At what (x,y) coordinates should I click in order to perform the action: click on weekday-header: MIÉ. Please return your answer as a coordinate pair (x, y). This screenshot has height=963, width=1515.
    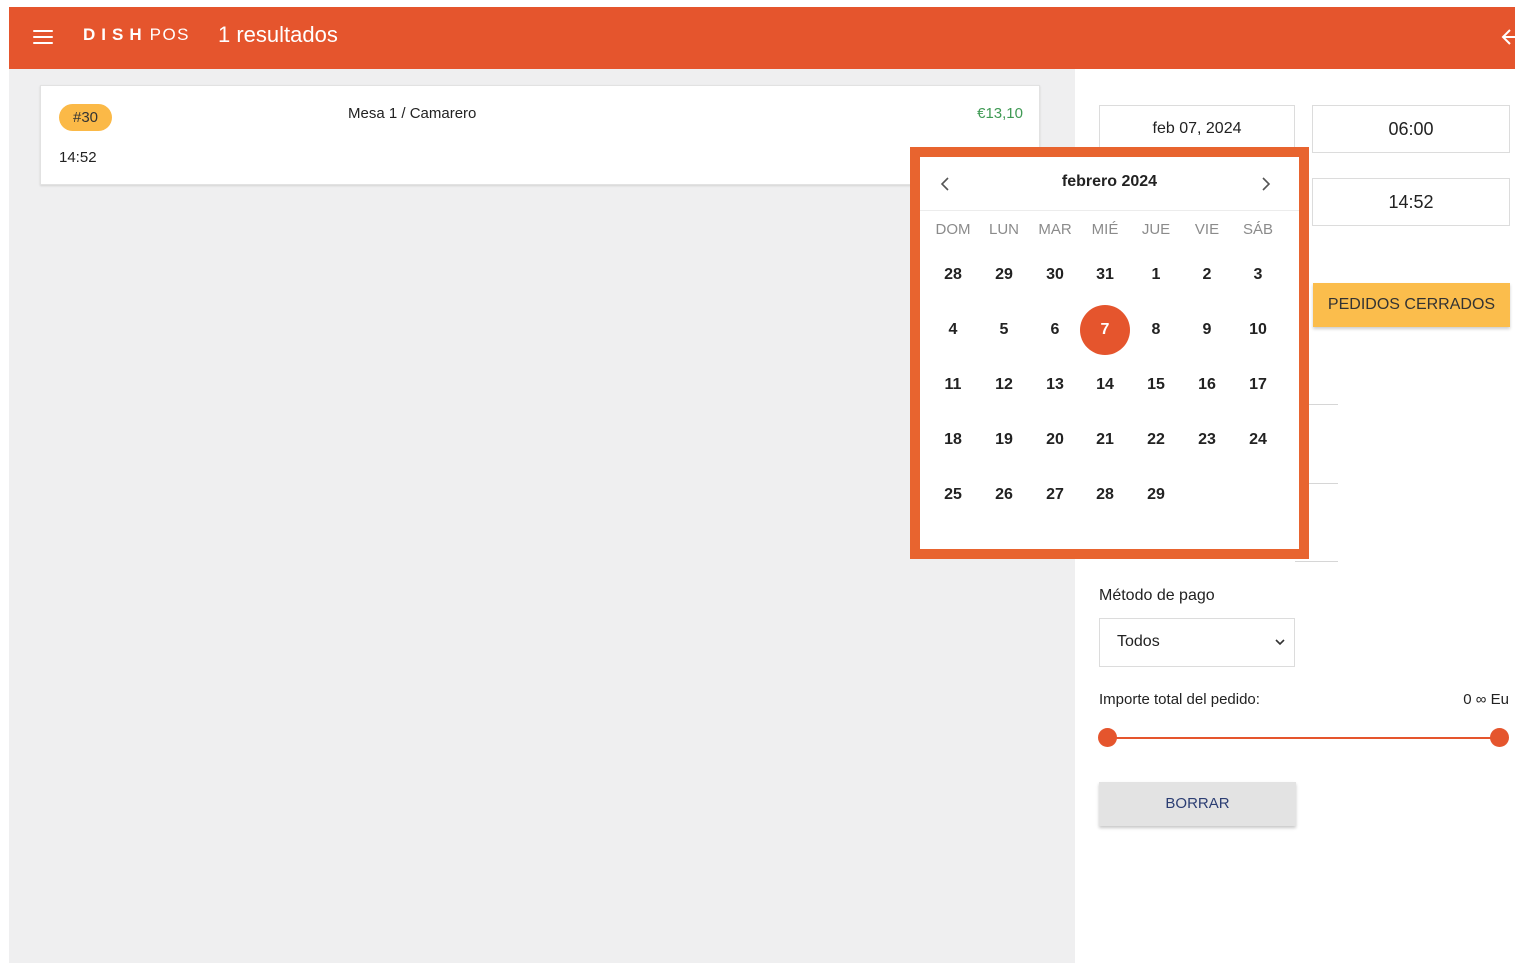
    Looking at the image, I should click on (1105, 229).